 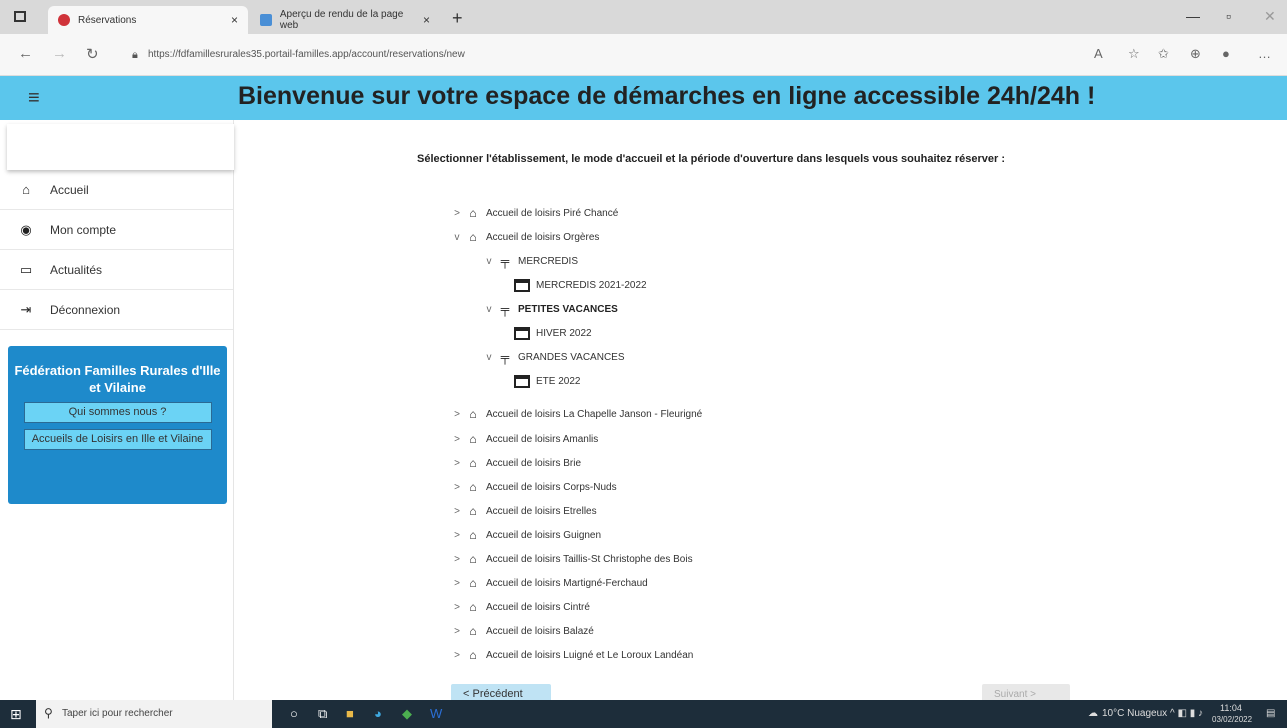 I want to click on word-icon: W, so click(x=436, y=713).